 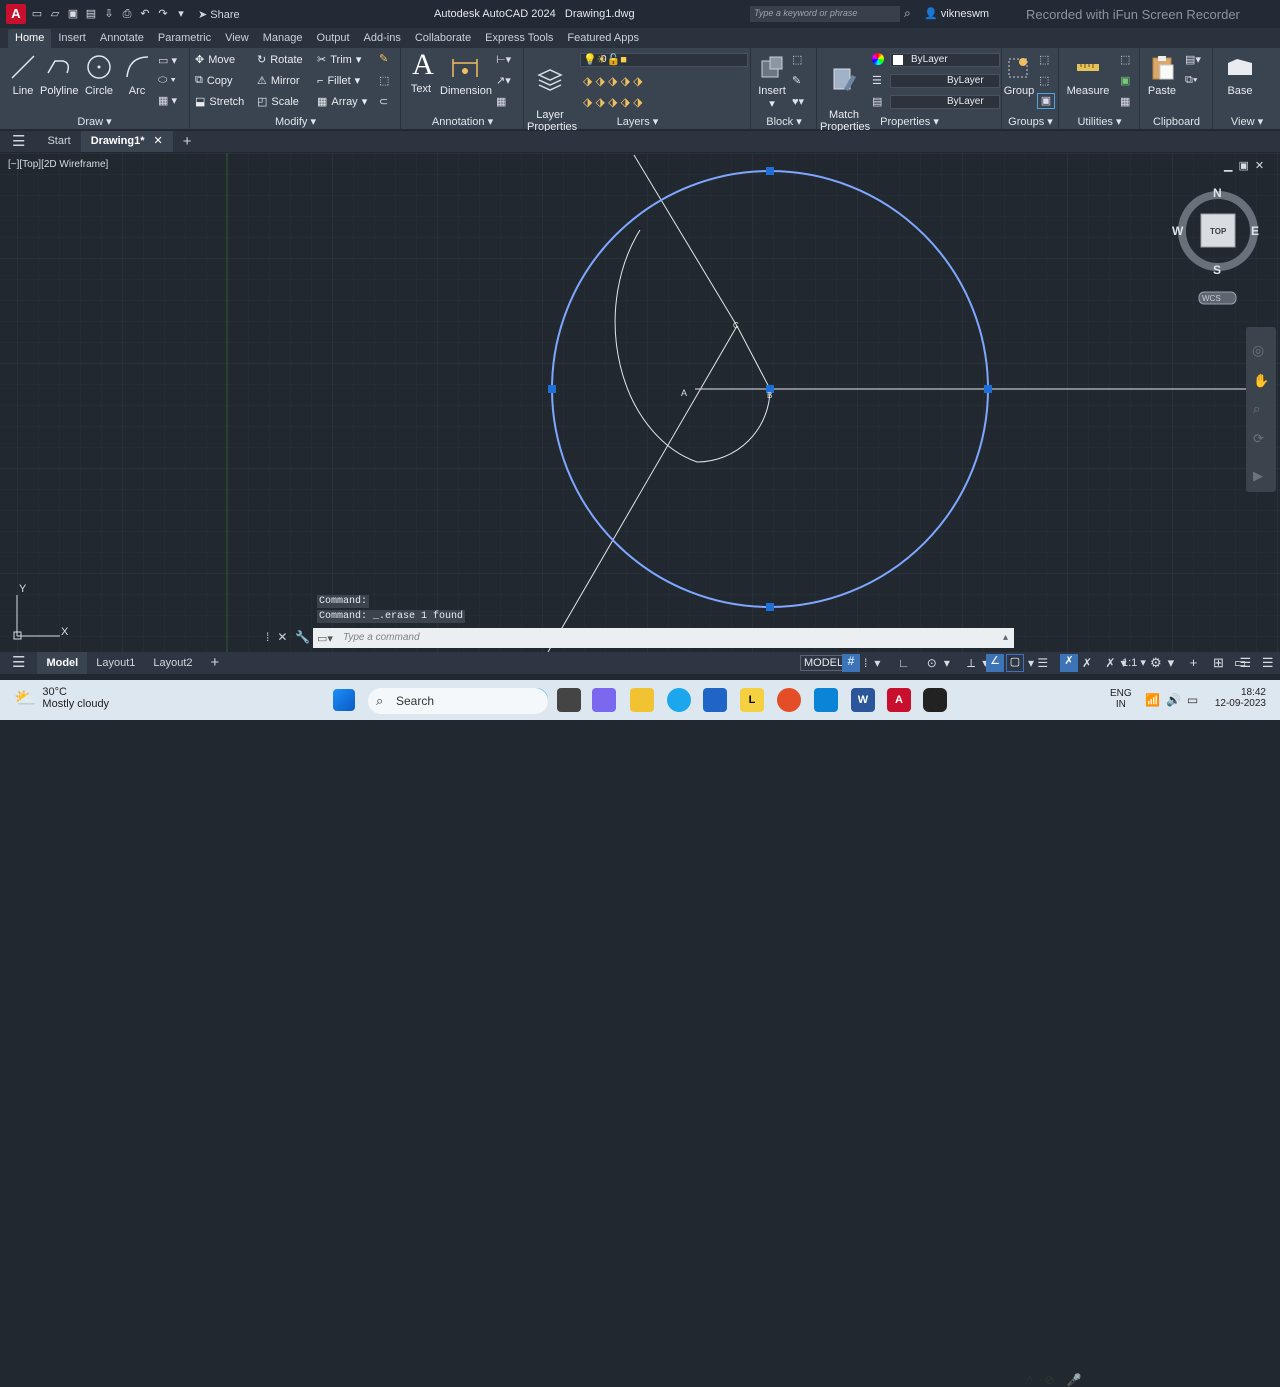 I want to click on search-icon: ⌕, so click(x=907, y=13).